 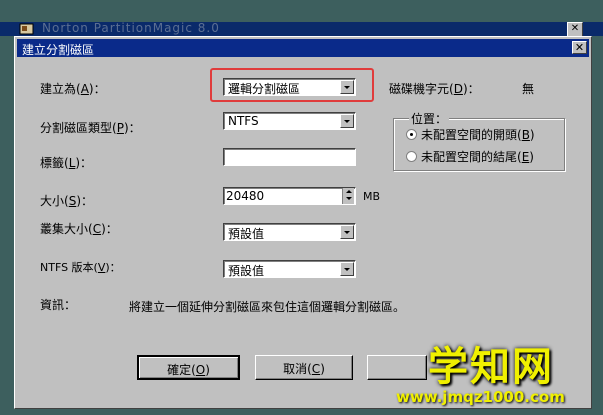 I want to click on size-spinner, so click(x=348, y=196).